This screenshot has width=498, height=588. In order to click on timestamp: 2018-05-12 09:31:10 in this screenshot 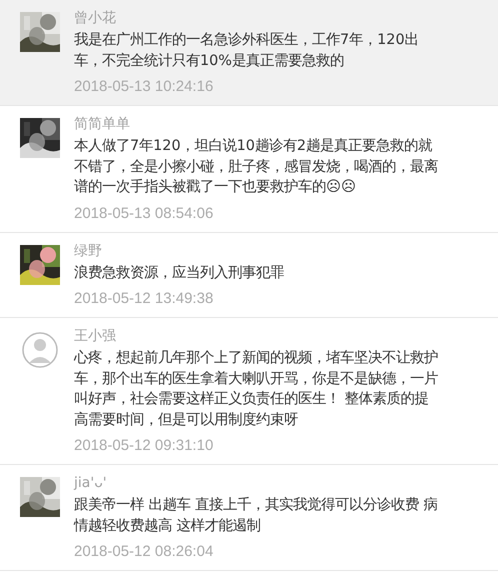, I will do `click(144, 446)`.